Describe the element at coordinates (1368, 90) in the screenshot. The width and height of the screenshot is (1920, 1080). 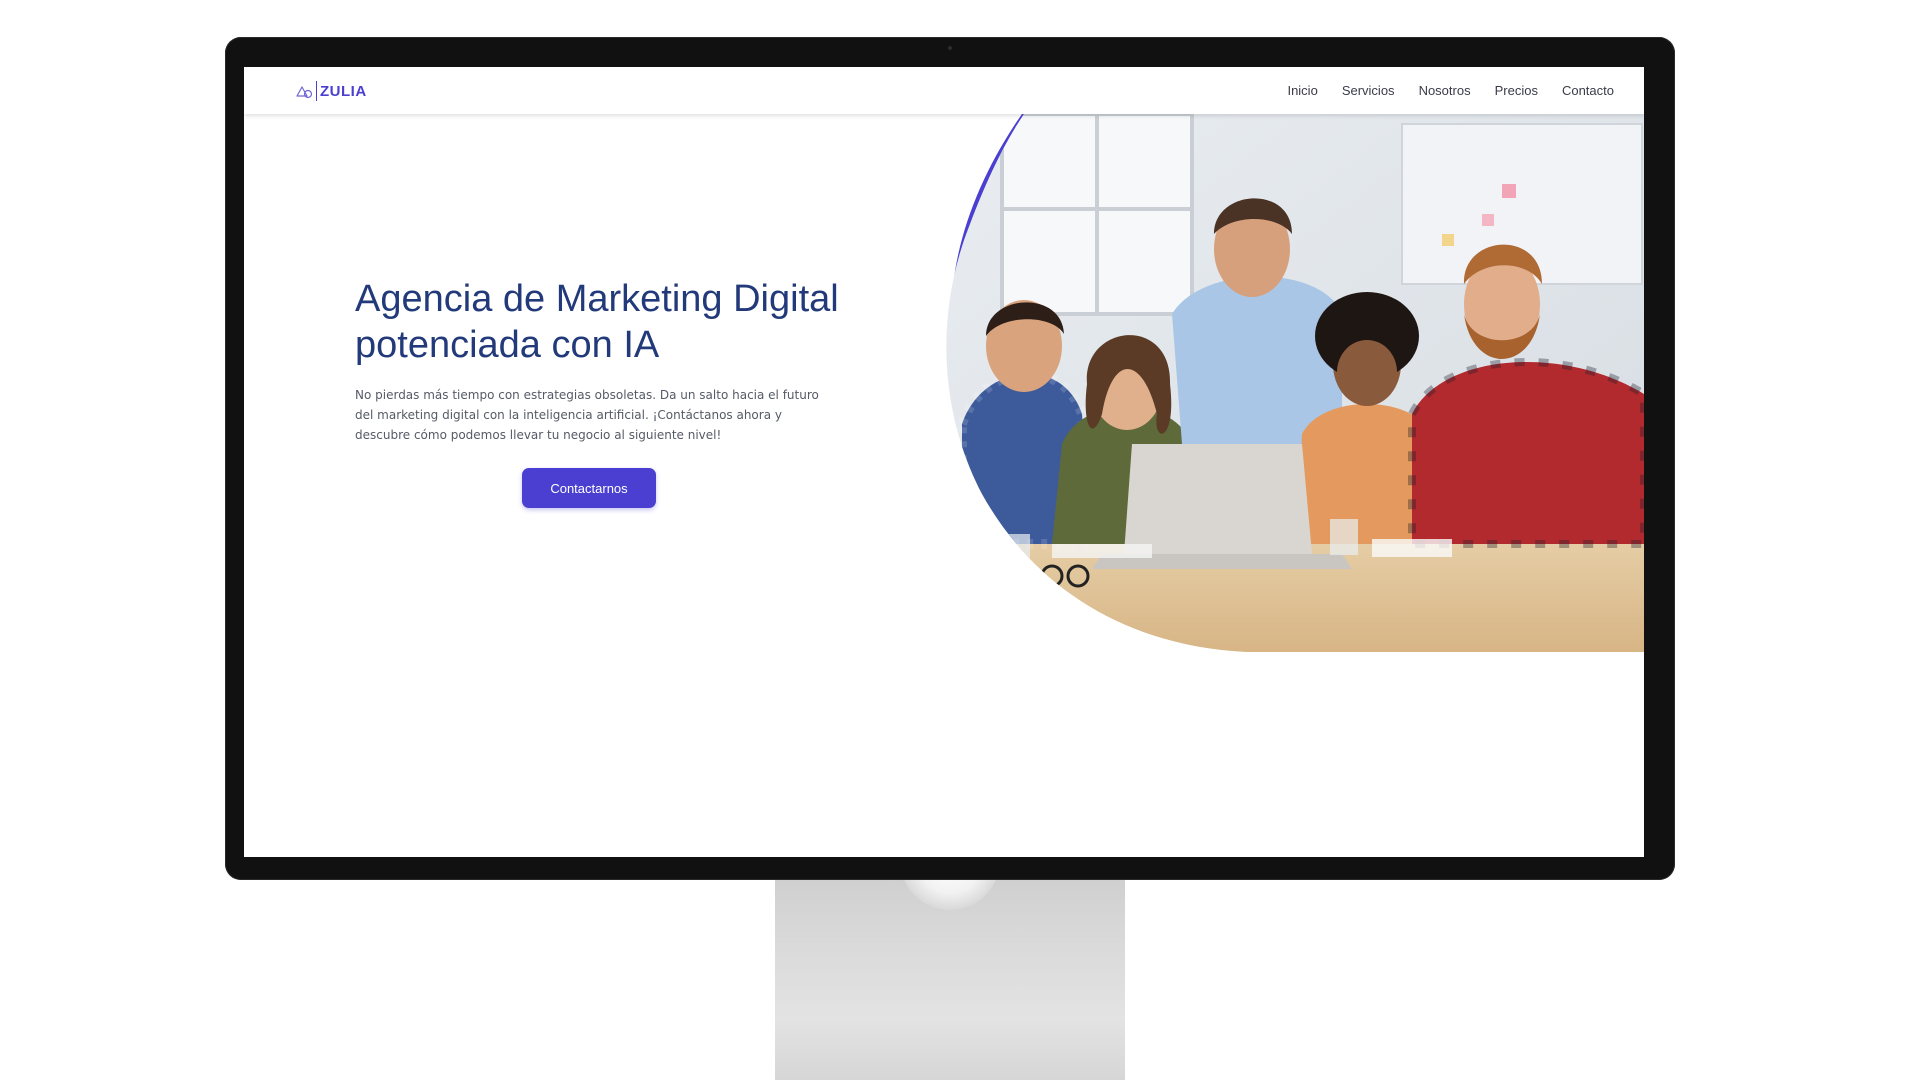
I see `nav-item-servicios: Servicios` at that location.